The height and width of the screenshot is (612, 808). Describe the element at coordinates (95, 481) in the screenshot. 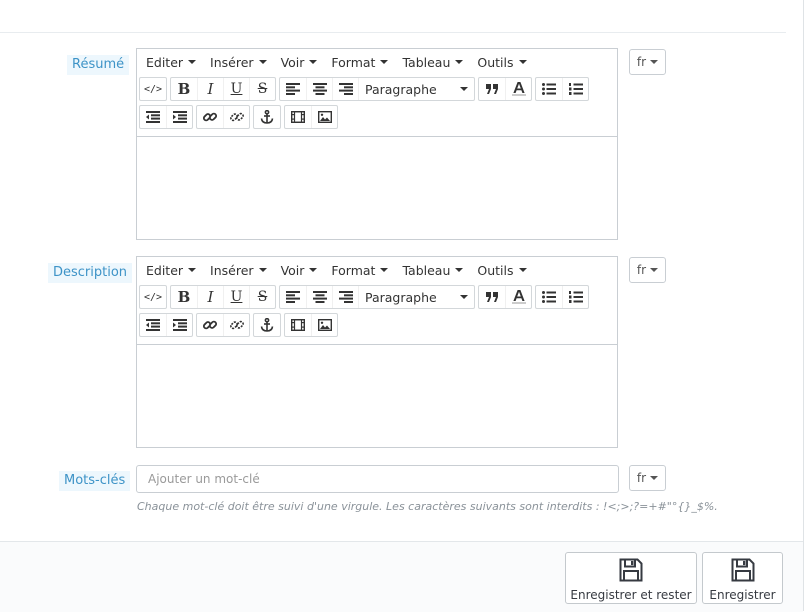

I see `keywords-label: Mots-clés` at that location.